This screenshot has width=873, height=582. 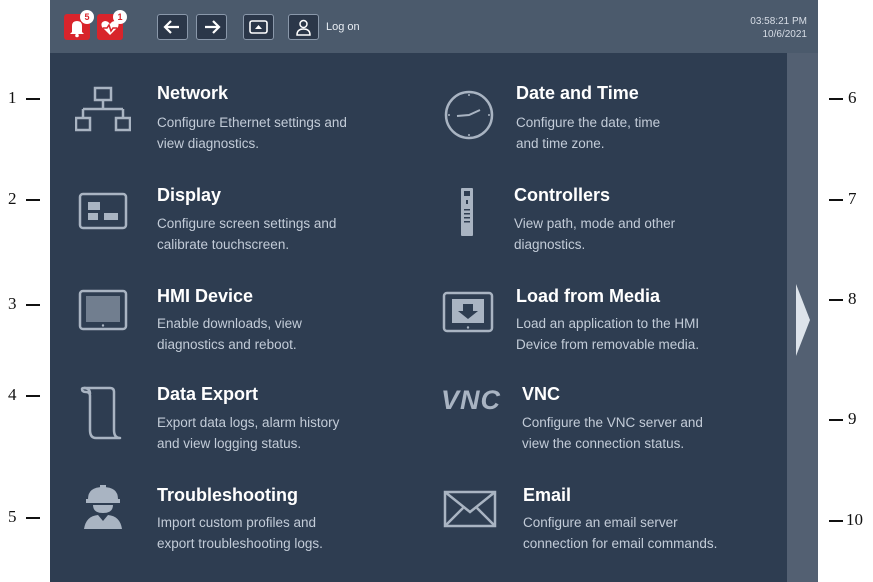 I want to click on data-export-desc-2: and view logging status., so click(x=229, y=443).